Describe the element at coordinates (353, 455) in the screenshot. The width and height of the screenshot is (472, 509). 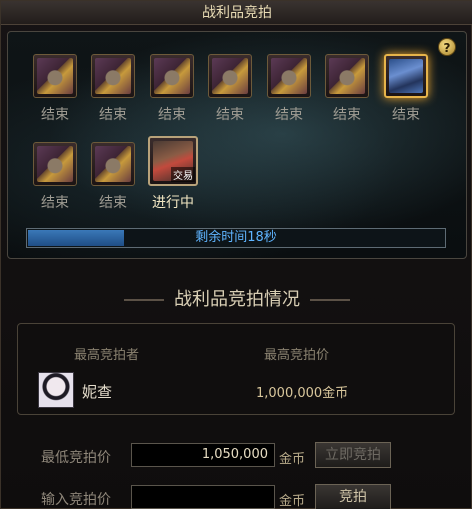
I see `instant-bid-button: 立即竞拍` at that location.